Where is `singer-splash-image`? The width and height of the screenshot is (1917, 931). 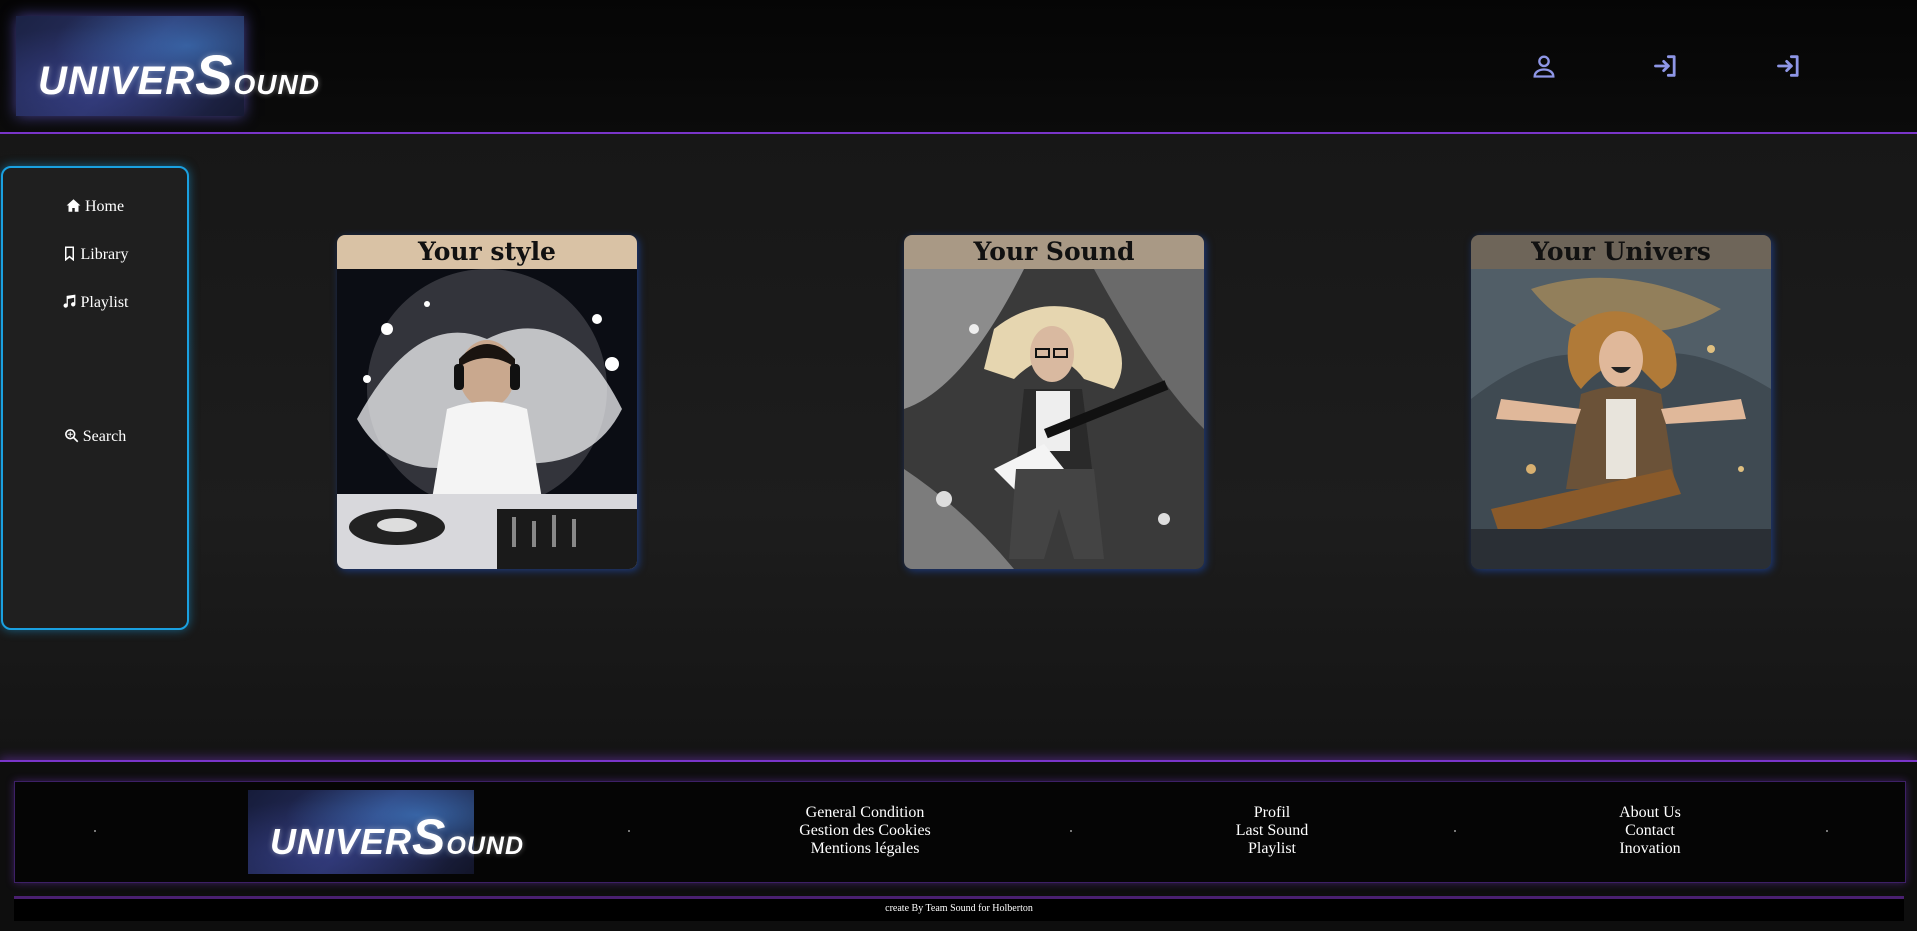
singer-splash-image is located at coordinates (1621, 419).